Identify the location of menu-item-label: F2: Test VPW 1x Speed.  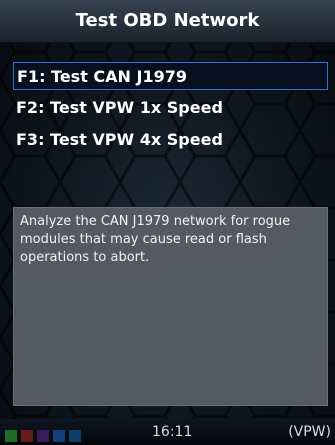
(119, 107).